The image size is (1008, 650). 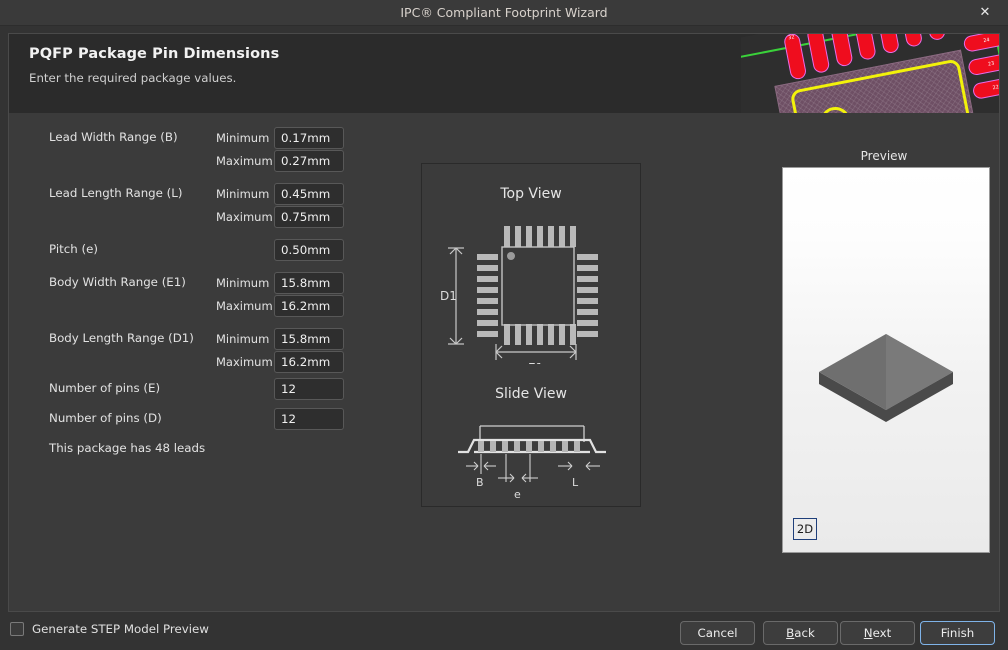 I want to click on view-mode-2d-button: 2D, so click(x=805, y=529).